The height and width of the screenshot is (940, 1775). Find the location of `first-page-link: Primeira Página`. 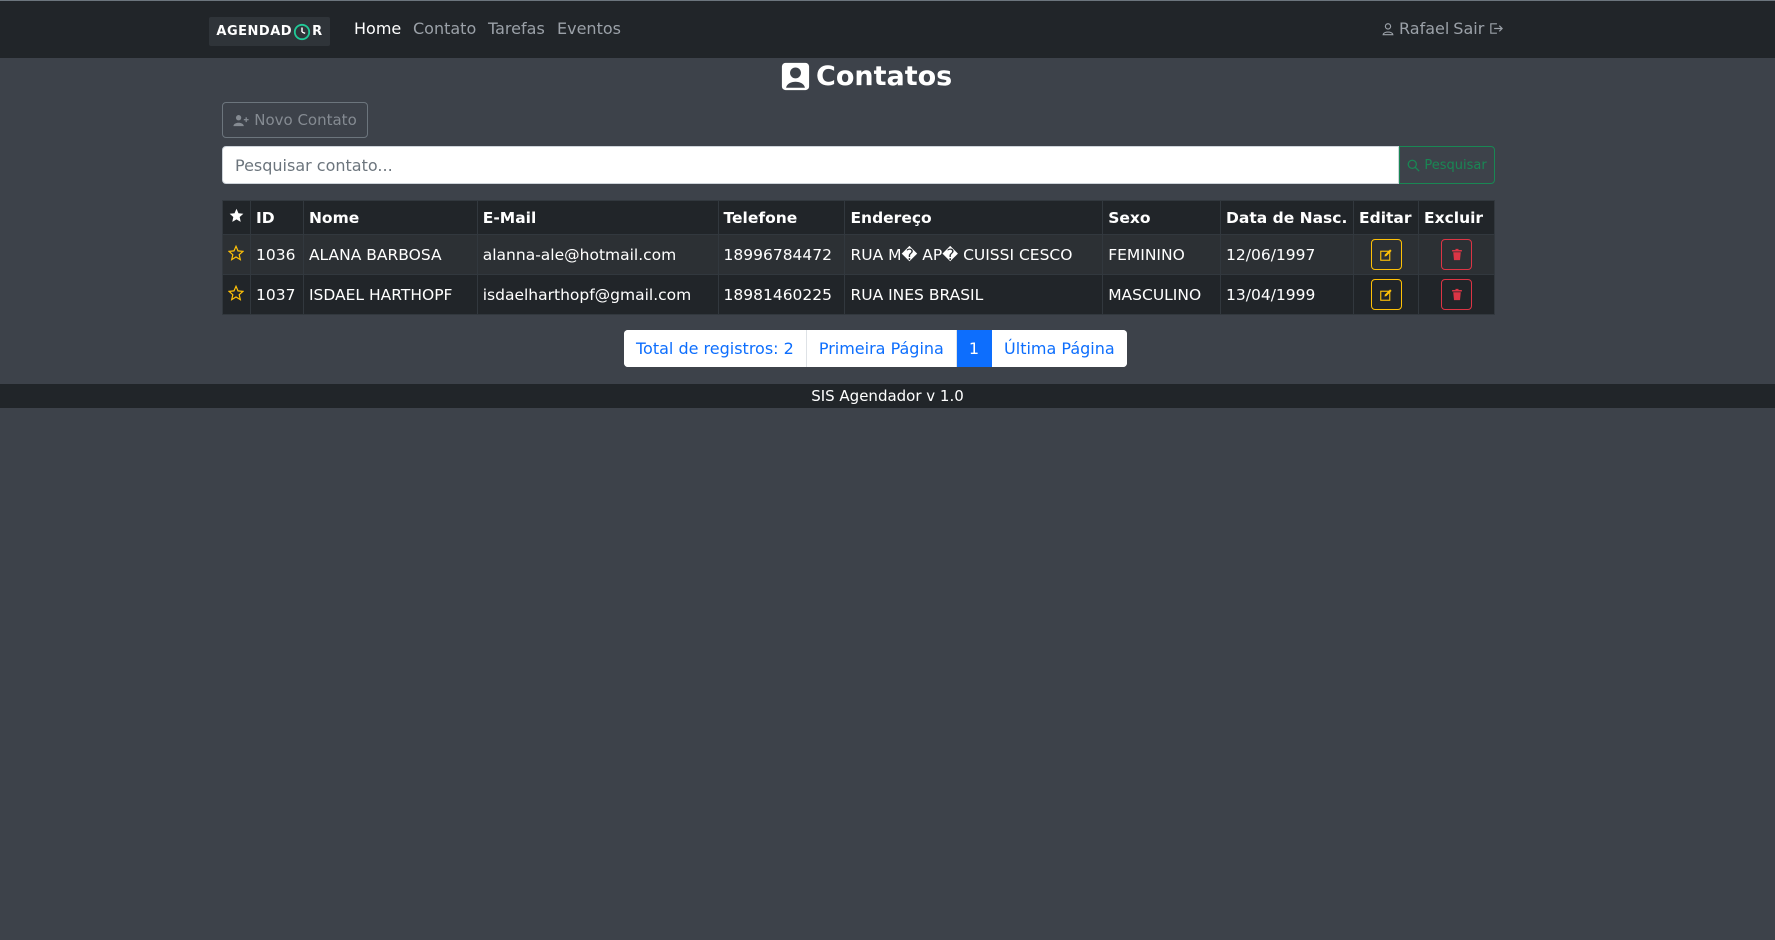

first-page-link: Primeira Página is located at coordinates (881, 348).